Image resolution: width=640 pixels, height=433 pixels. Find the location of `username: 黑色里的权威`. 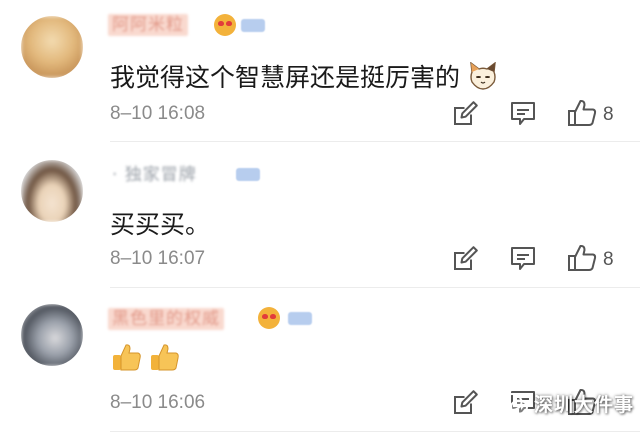

username: 黑色里的权威 is located at coordinates (166, 319).